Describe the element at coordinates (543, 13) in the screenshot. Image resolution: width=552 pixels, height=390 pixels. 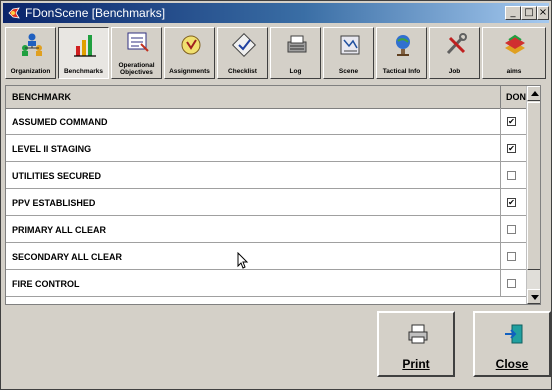
I see `close-window-button: ×` at that location.